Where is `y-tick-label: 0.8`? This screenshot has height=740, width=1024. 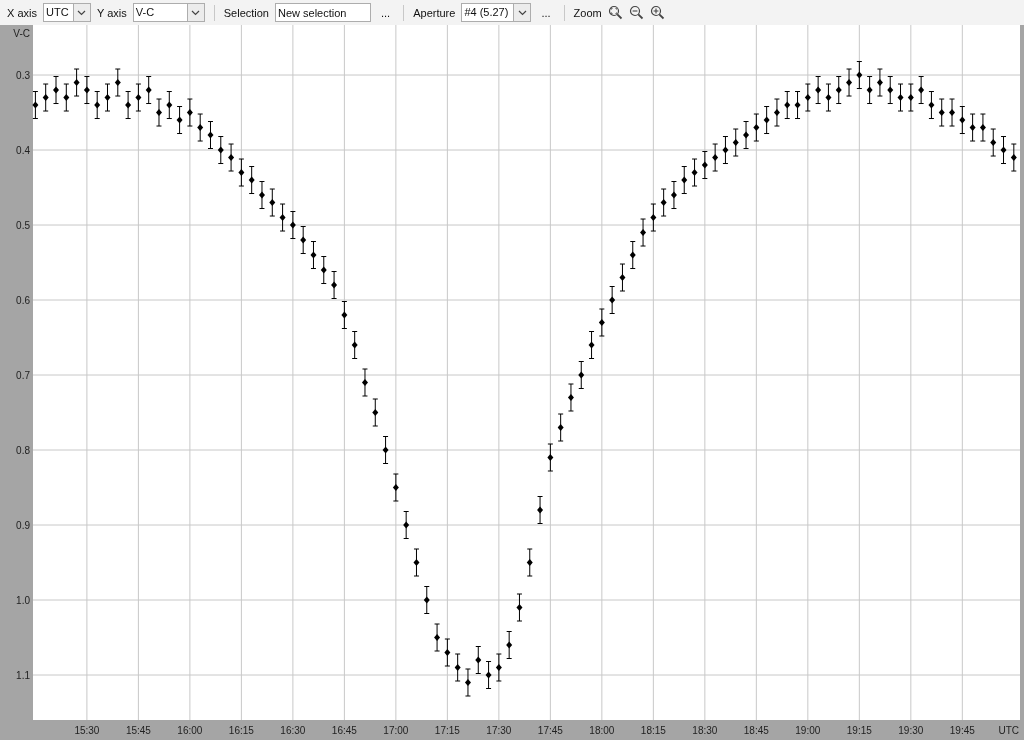
y-tick-label: 0.8 is located at coordinates (23, 450).